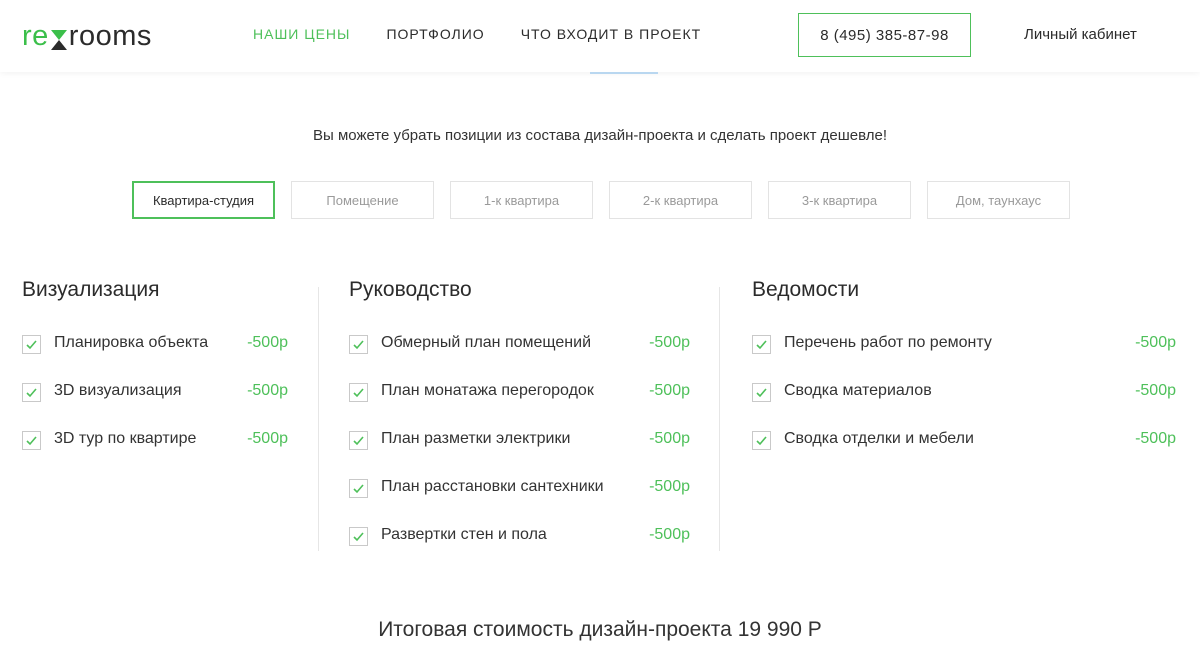  What do you see at coordinates (964, 406) in the screenshot?
I see `option-item: Сводка материалов -500р` at bounding box center [964, 406].